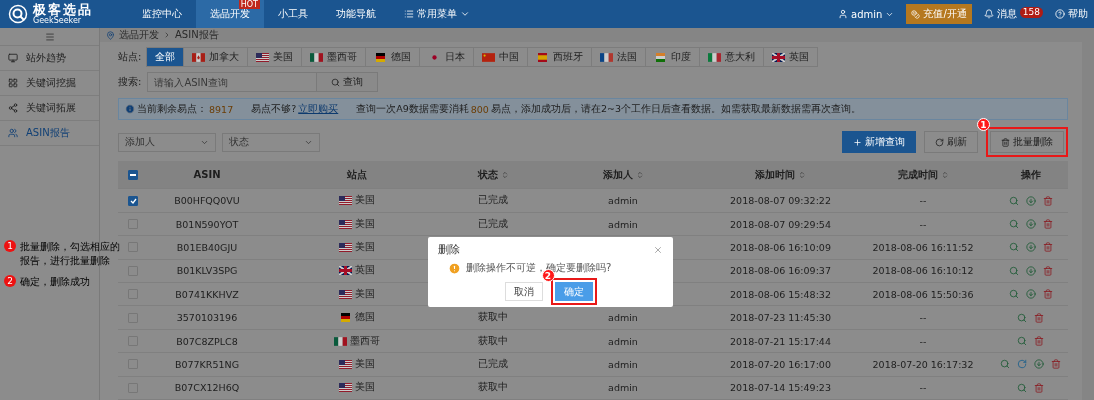 The width and height of the screenshot is (1094, 400). What do you see at coordinates (197, 35) in the screenshot?
I see `breadcrumb-item: ASIN报告` at bounding box center [197, 35].